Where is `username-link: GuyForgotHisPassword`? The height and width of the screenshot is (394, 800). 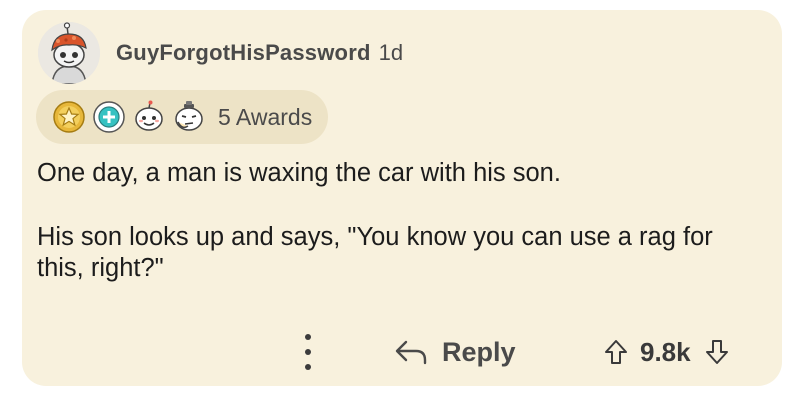
username-link: GuyForgotHisPassword is located at coordinates (243, 53).